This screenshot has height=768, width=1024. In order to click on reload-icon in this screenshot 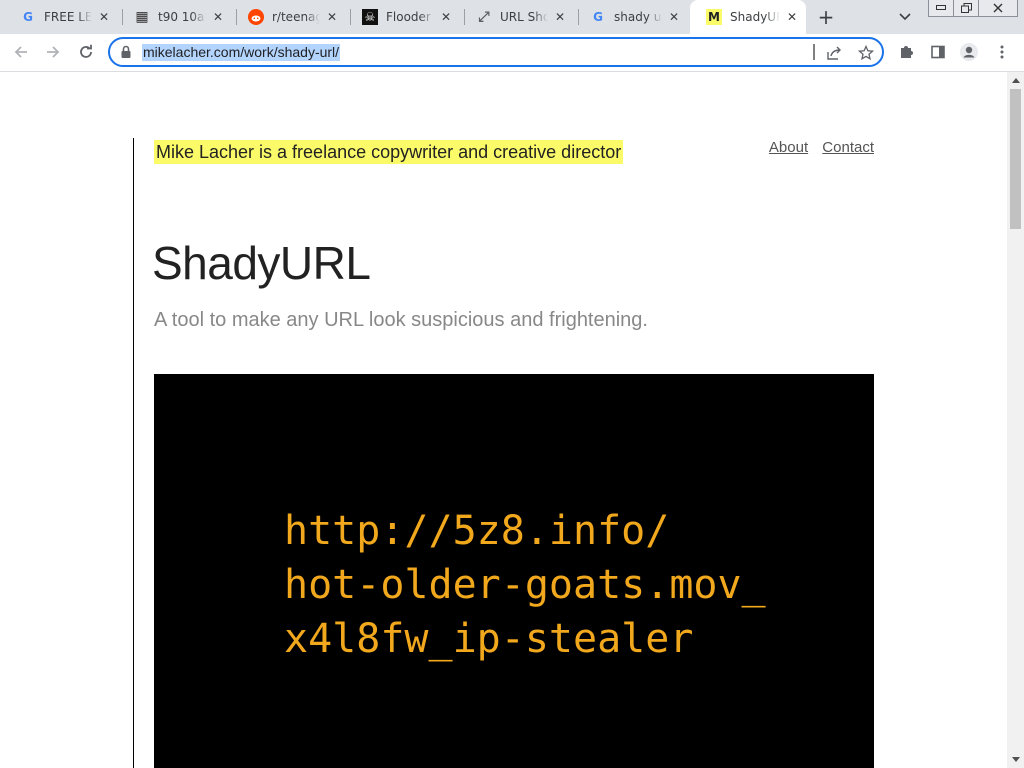, I will do `click(86, 51)`.